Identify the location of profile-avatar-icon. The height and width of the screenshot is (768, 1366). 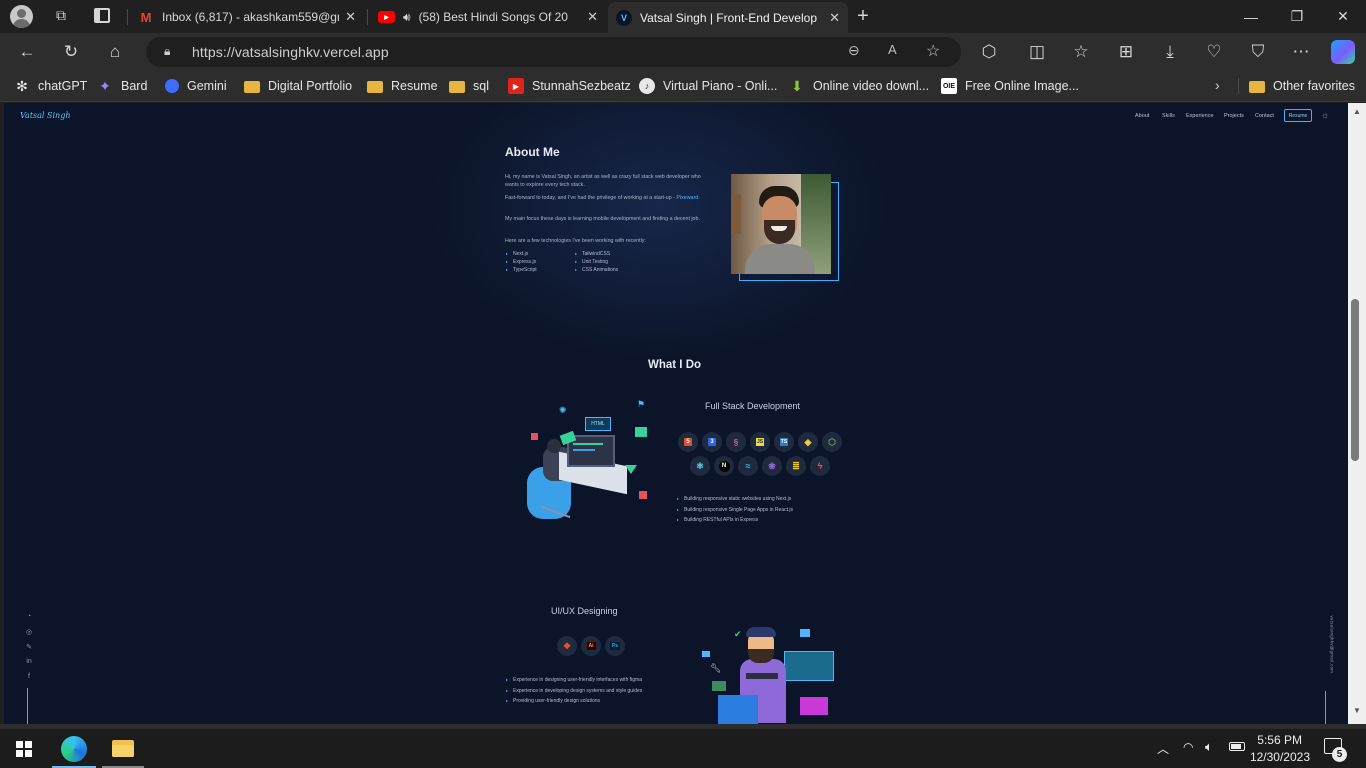
(21, 16).